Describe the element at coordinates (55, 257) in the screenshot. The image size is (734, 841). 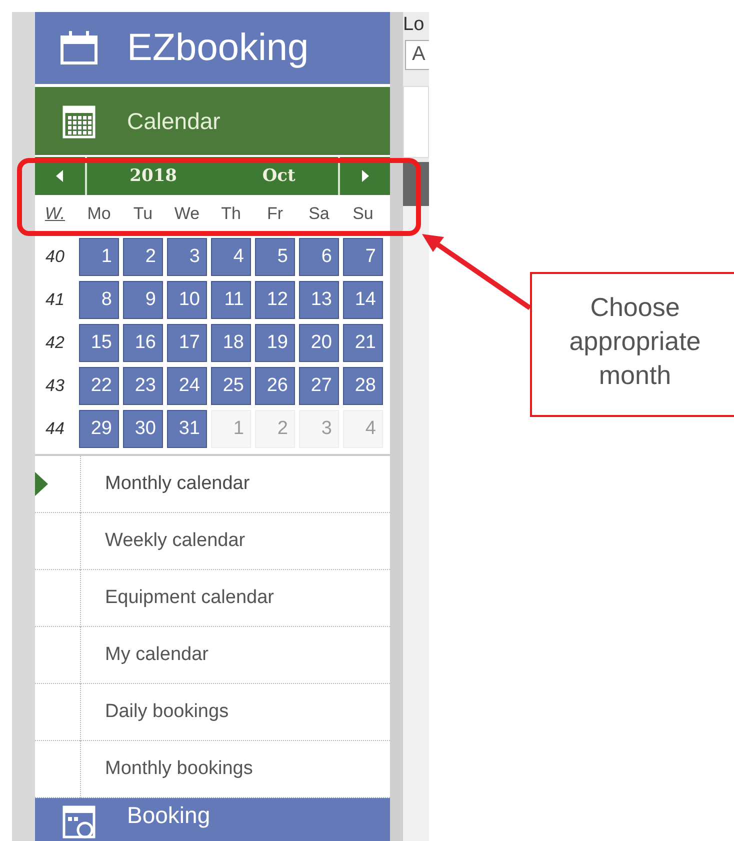
I see `week-number: 40` at that location.